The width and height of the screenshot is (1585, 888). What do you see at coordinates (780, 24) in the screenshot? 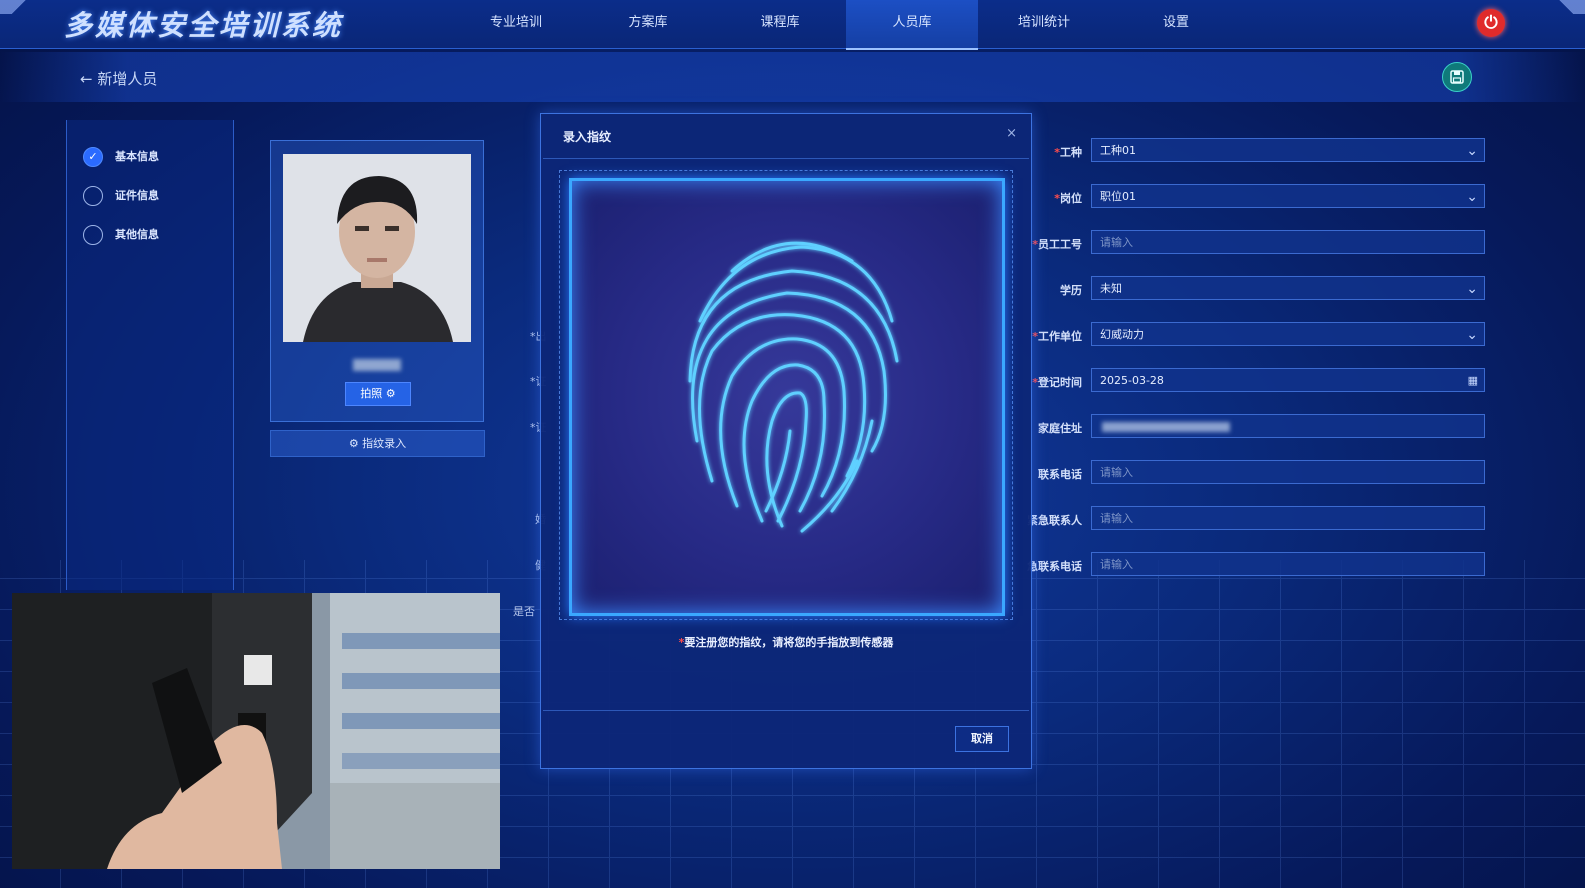
I see `nav-item-courses: 课程库` at bounding box center [780, 24].